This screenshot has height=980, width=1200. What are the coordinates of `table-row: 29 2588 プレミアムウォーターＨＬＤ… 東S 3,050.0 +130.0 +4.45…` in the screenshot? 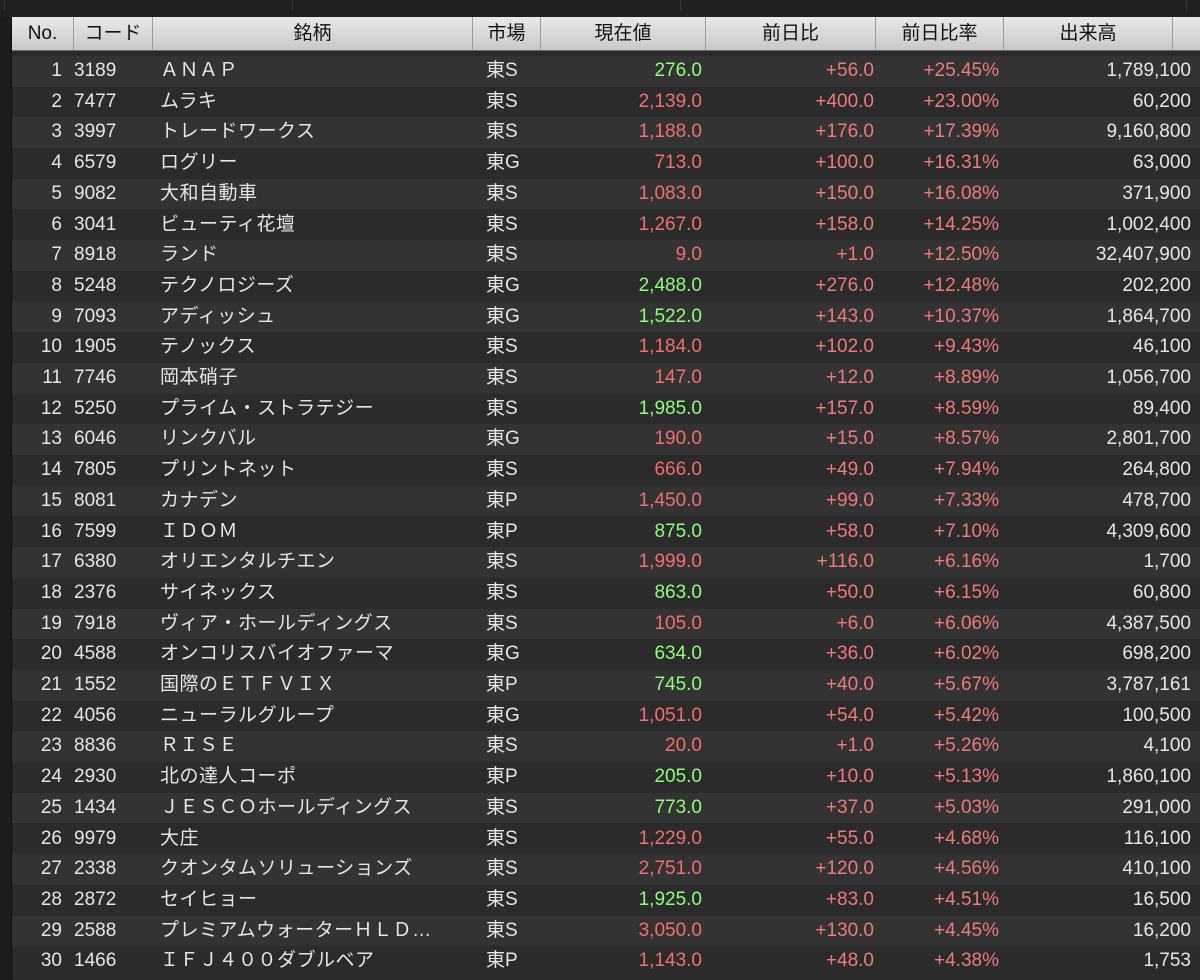 It's located at (606, 931).